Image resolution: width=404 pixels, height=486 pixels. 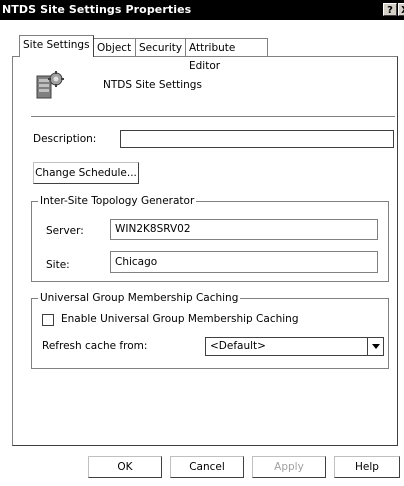 What do you see at coordinates (227, 55) in the screenshot?
I see `tab-attribute-editor: Attribute Editor` at bounding box center [227, 55].